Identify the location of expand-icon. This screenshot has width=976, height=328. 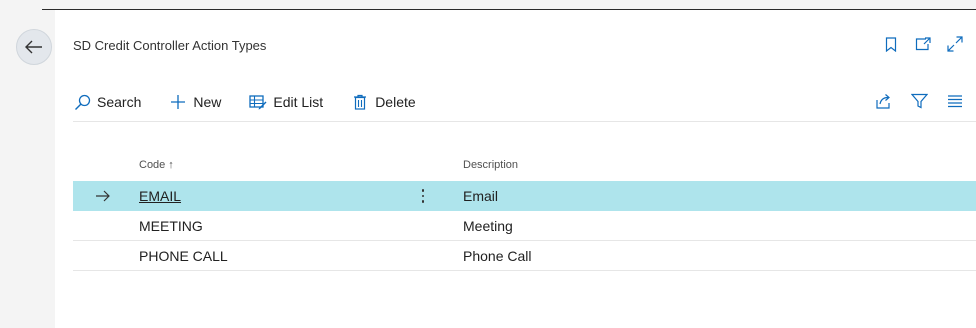
(955, 44).